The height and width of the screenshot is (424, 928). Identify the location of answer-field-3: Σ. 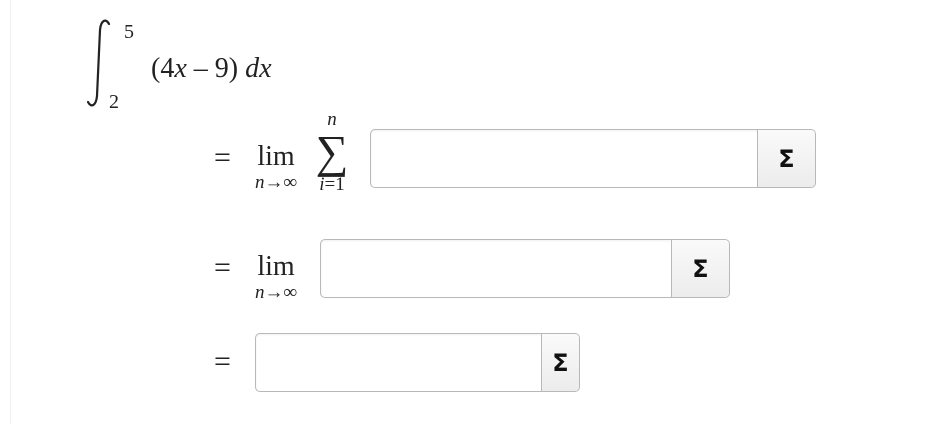
(417, 362).